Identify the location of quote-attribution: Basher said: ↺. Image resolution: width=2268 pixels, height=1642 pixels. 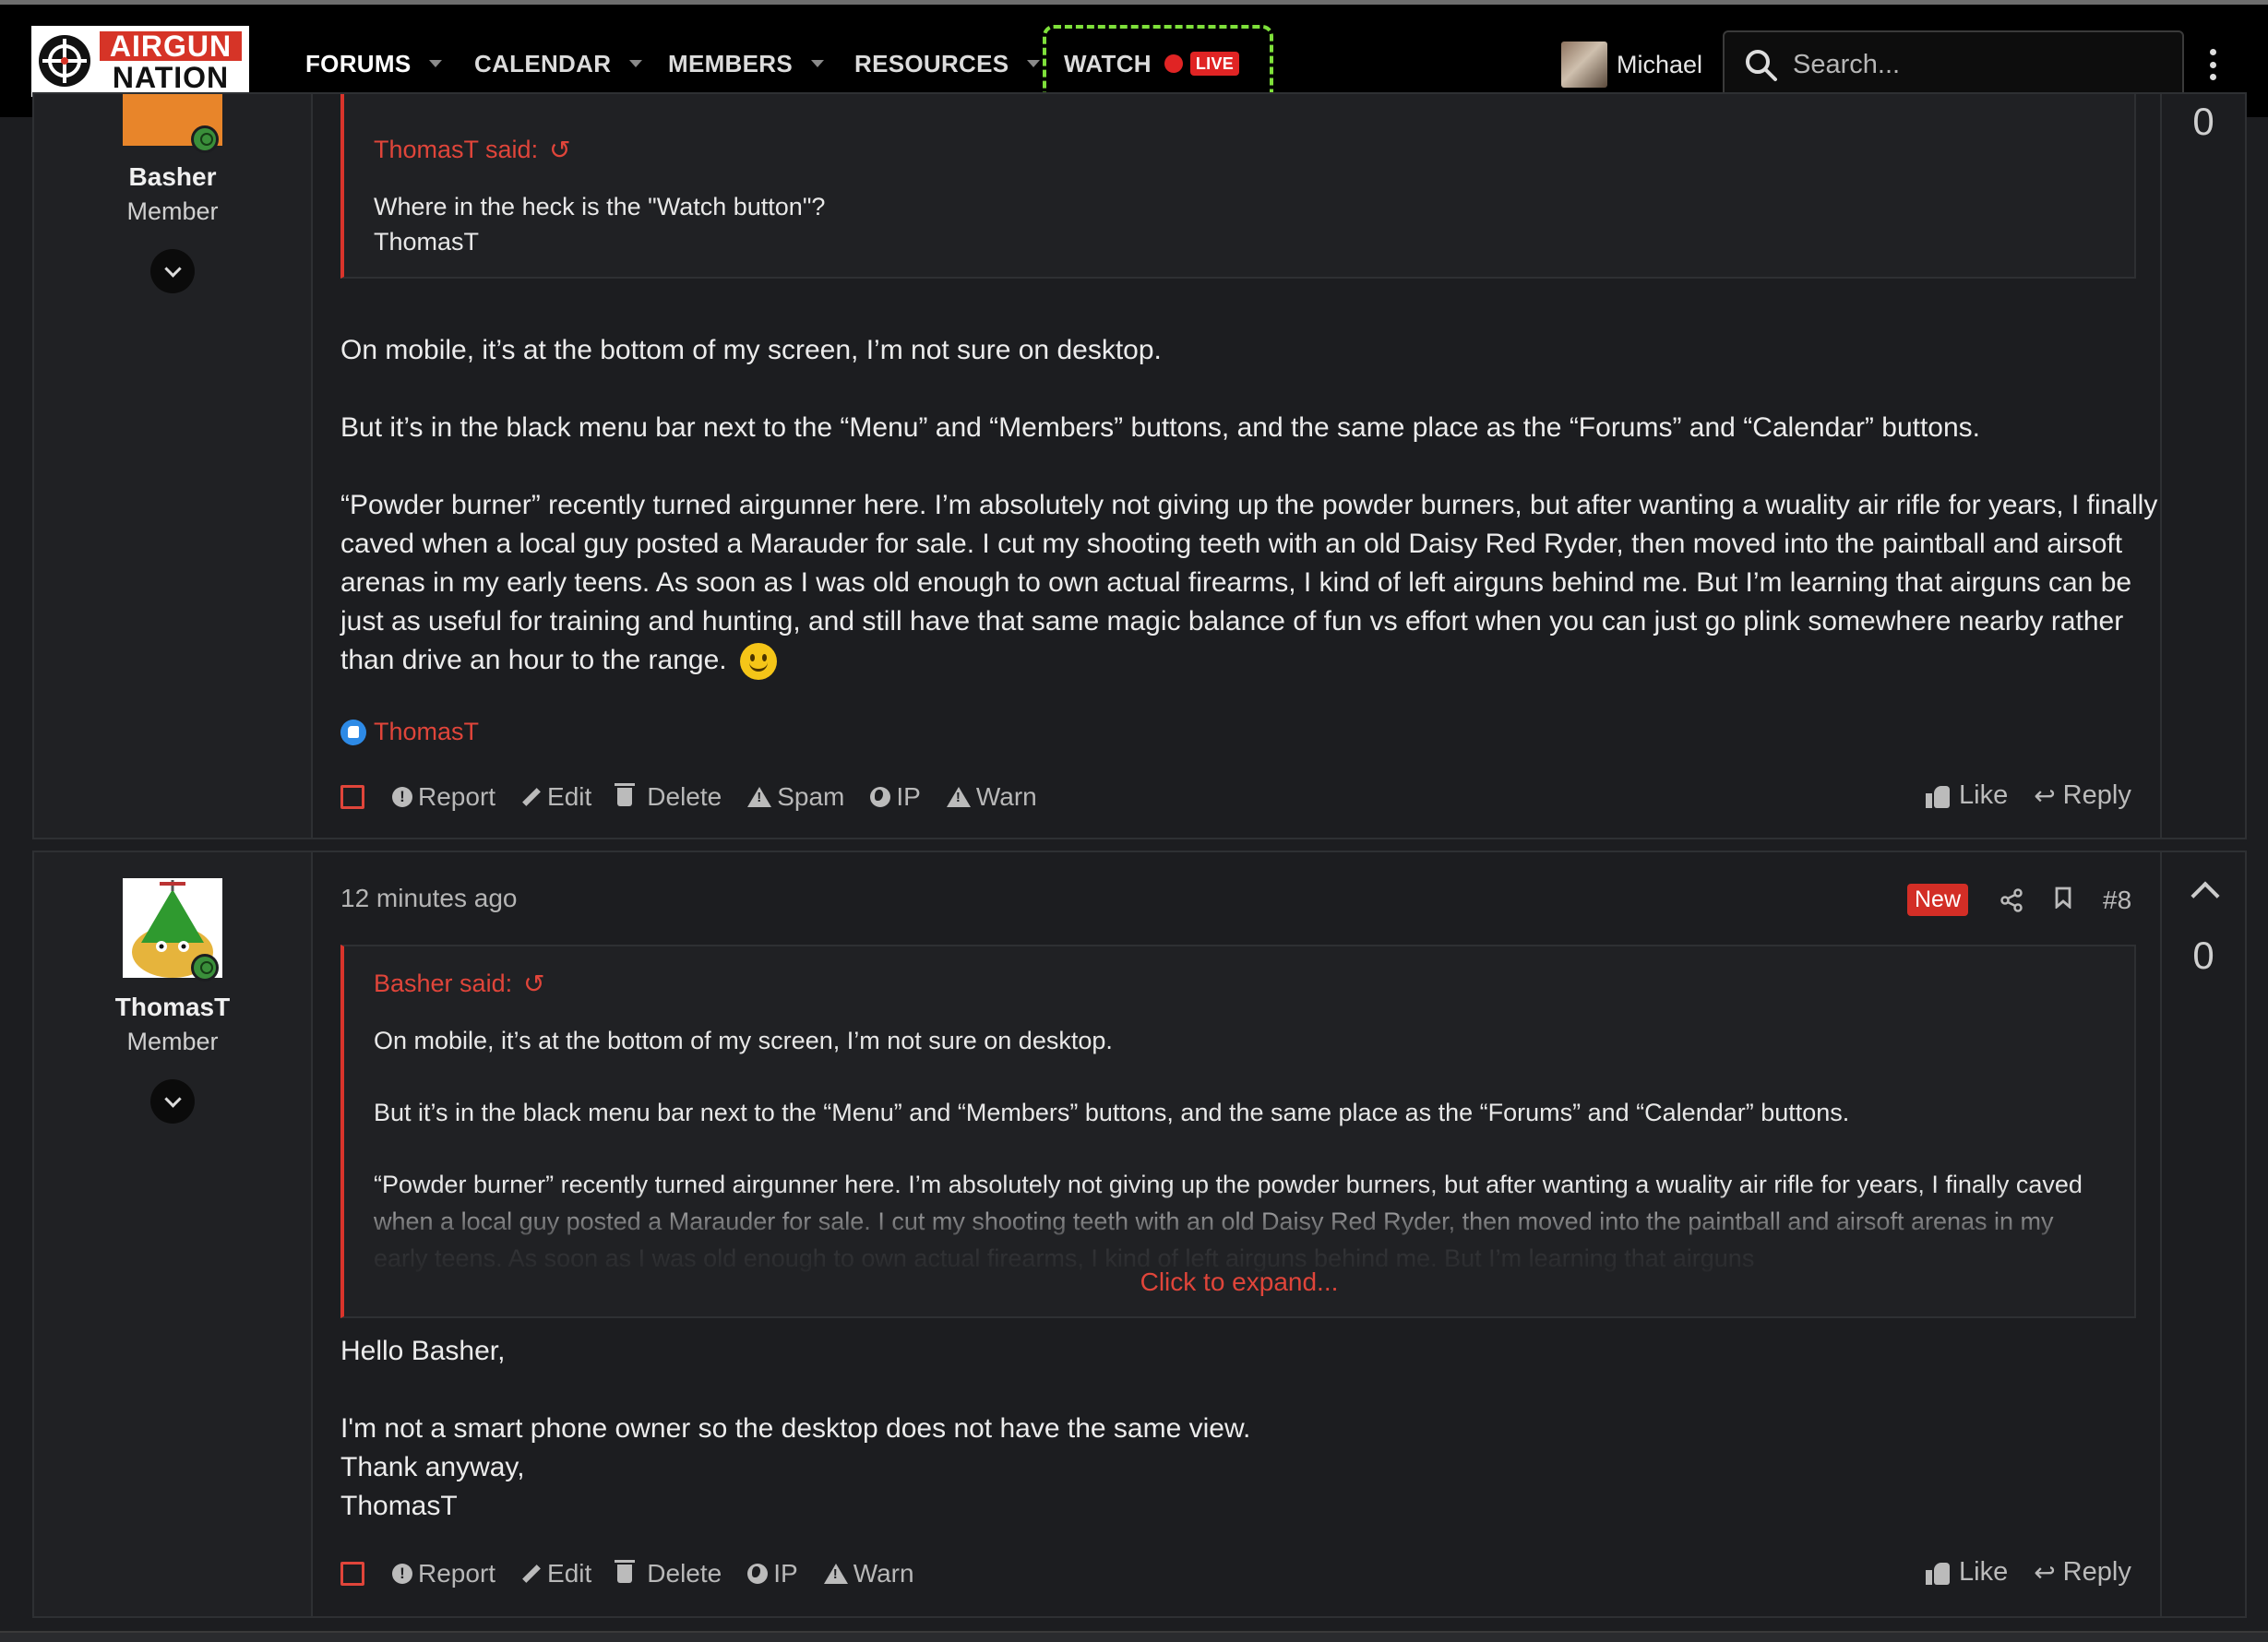
(459, 984).